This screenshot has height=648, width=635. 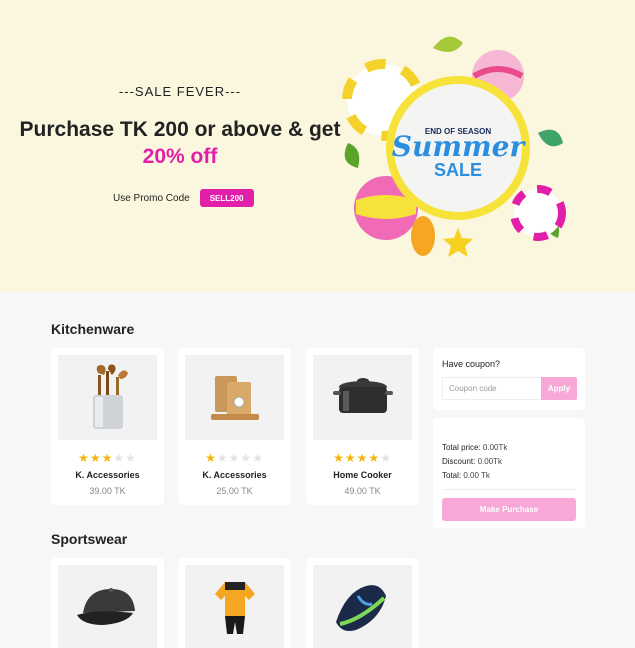 I want to click on section-title-sportswear: Sportswear, so click(x=89, y=539).